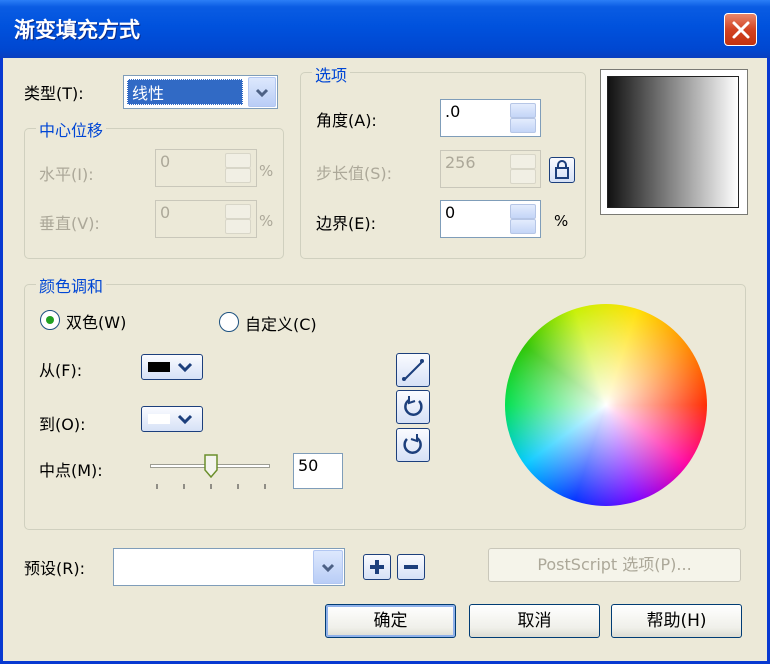  What do you see at coordinates (200, 92) in the screenshot?
I see `type-select: 线性` at bounding box center [200, 92].